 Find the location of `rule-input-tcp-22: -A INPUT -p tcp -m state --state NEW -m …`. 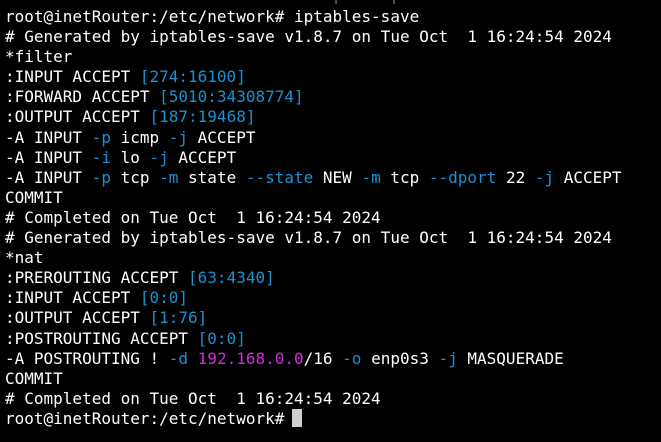

rule-input-tcp-22: -A INPUT -p tcp -m state --state NEW -m … is located at coordinates (331, 178).